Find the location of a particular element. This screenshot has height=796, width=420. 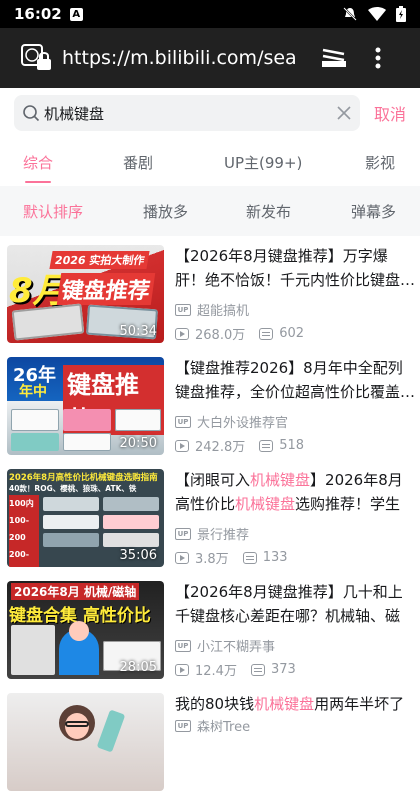

thumbnail-caption: 2026年8月 机械/磁轴 is located at coordinates (75, 591).